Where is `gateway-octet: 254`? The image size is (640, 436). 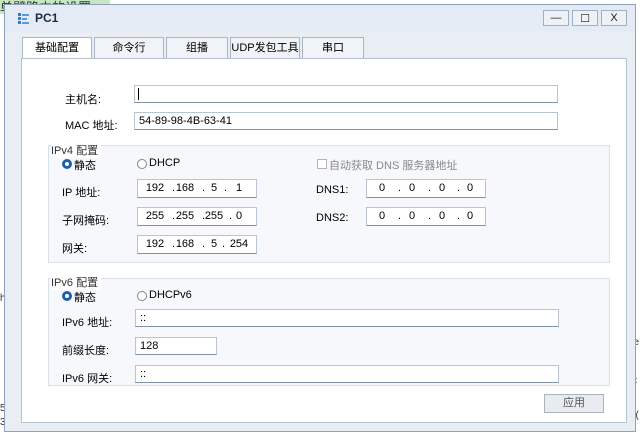
gateway-octet: 254 is located at coordinates (239, 244).